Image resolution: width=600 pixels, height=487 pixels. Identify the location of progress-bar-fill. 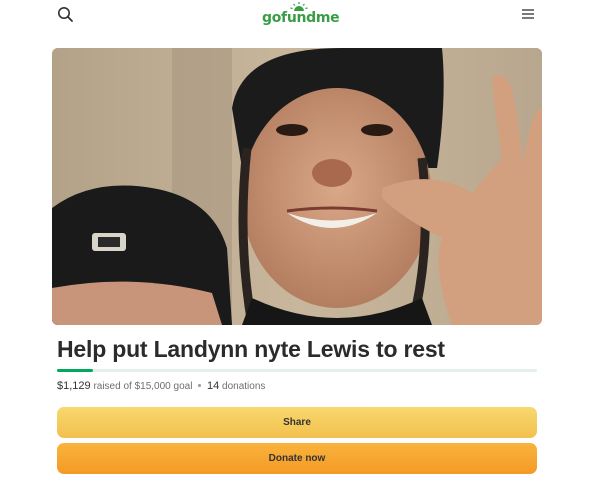
(75, 370).